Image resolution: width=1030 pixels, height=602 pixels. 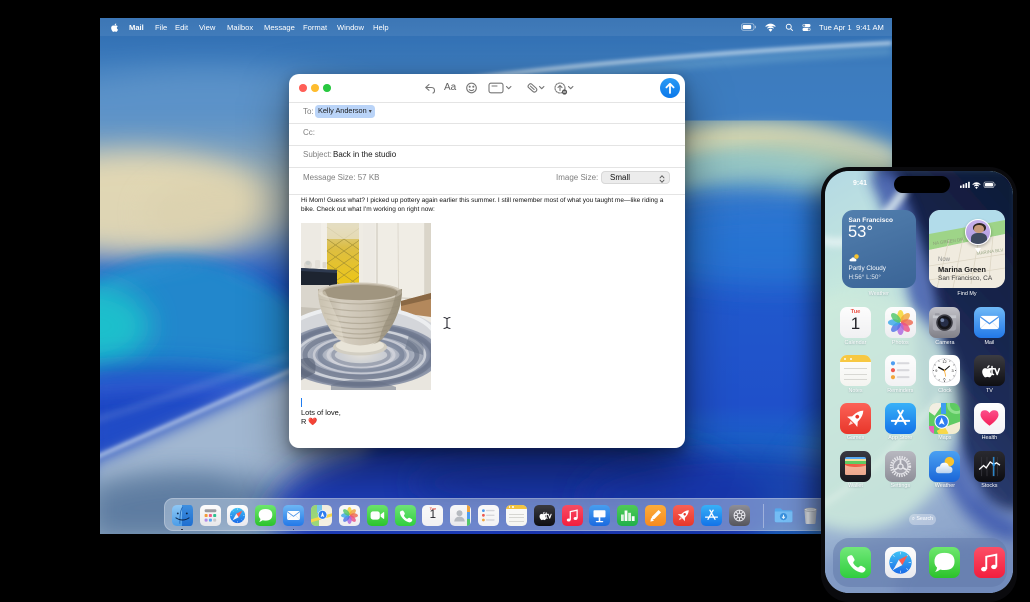 I want to click on svg-text: 9, so click(x=937, y=371).